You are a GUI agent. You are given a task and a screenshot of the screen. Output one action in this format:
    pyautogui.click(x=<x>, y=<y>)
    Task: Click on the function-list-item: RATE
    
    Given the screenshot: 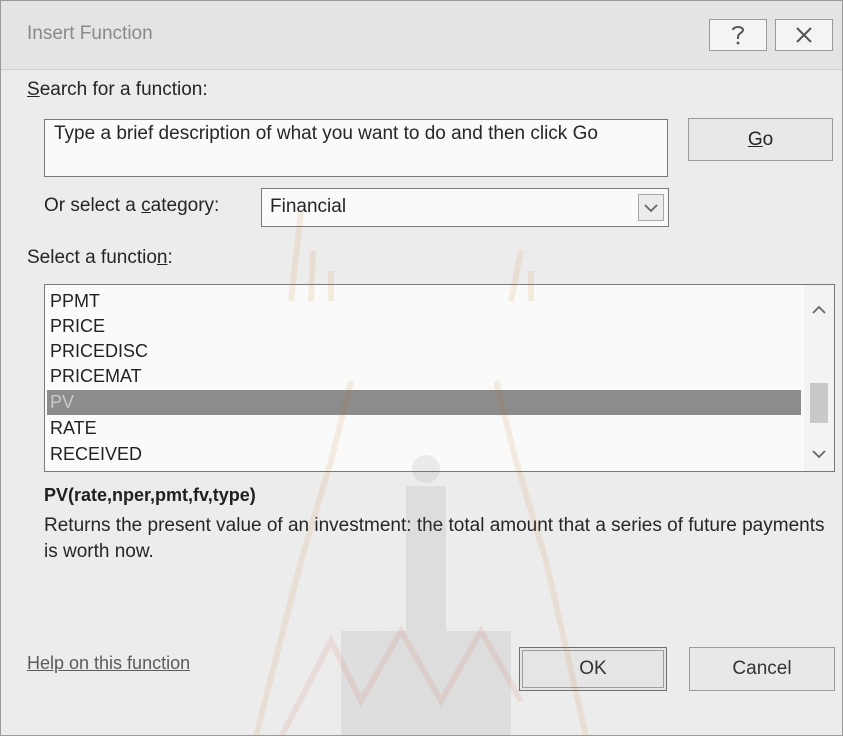 What is the action you would take?
    pyautogui.click(x=424, y=428)
    